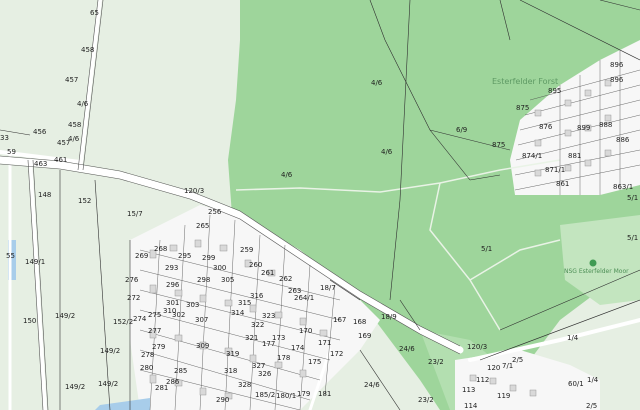 The height and width of the screenshot is (410, 640). Describe the element at coordinates (574, 156) in the screenshot. I see `parcel-label: 881` at that location.